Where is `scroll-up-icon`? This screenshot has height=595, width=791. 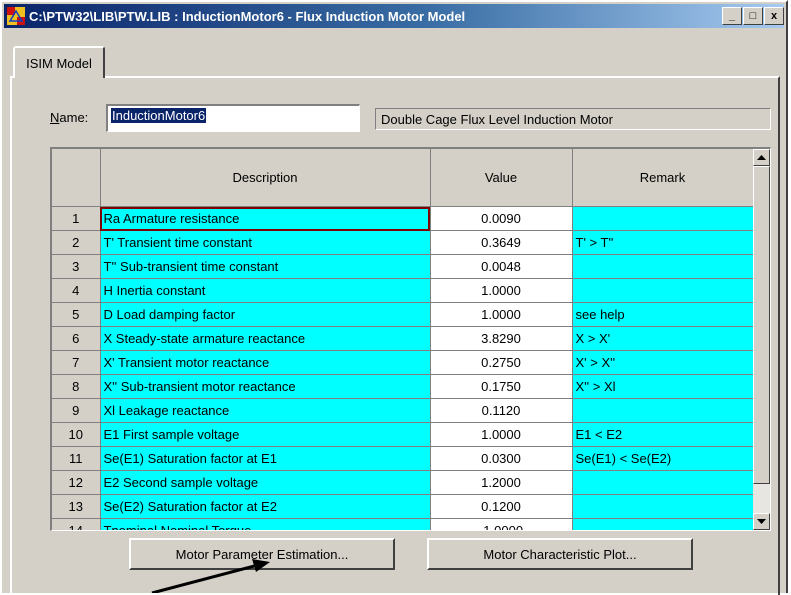 scroll-up-icon is located at coordinates (761, 157).